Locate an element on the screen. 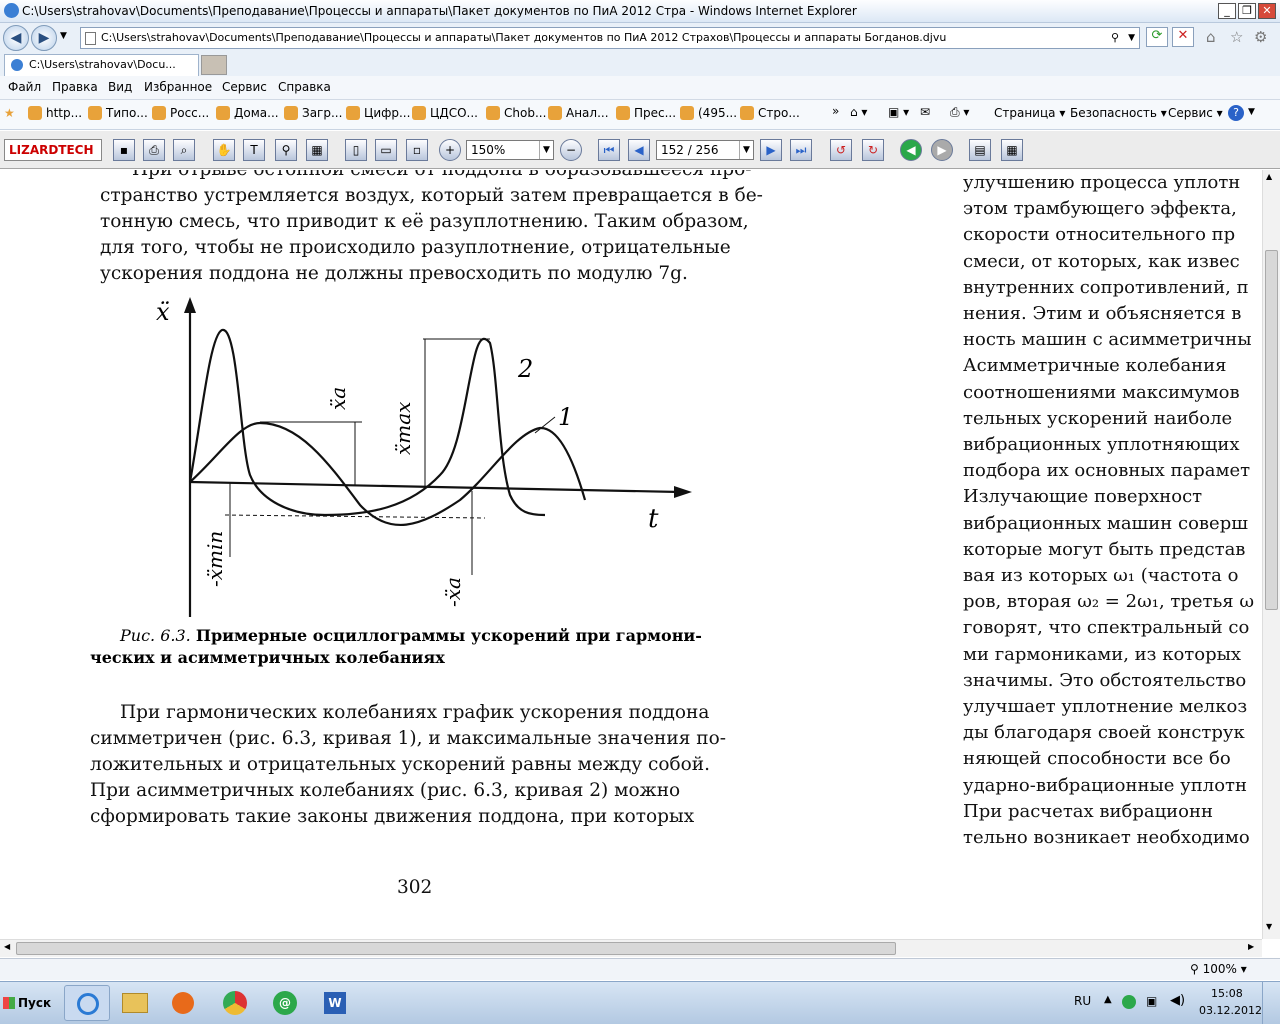 The width and height of the screenshot is (1280, 1024). horizontal-scrollbar: ◀ ▶ is located at coordinates (631, 948).